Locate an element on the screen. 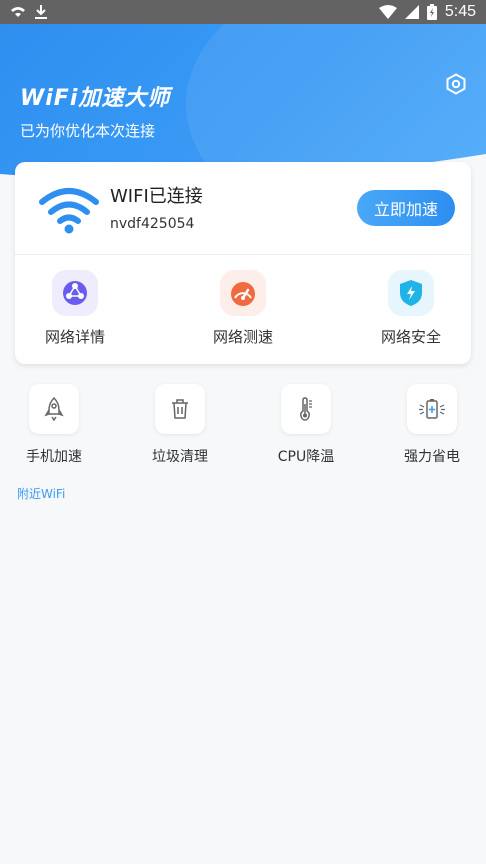  network-details-action: 网络详情 is located at coordinates (75, 310).